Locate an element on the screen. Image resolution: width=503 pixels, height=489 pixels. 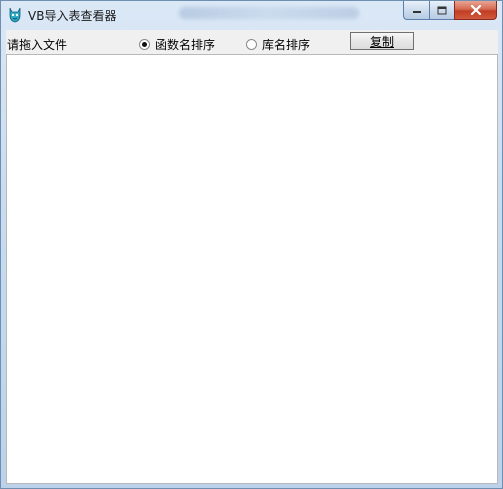
sort-by-library-label: 库名排序 is located at coordinates (286, 45).